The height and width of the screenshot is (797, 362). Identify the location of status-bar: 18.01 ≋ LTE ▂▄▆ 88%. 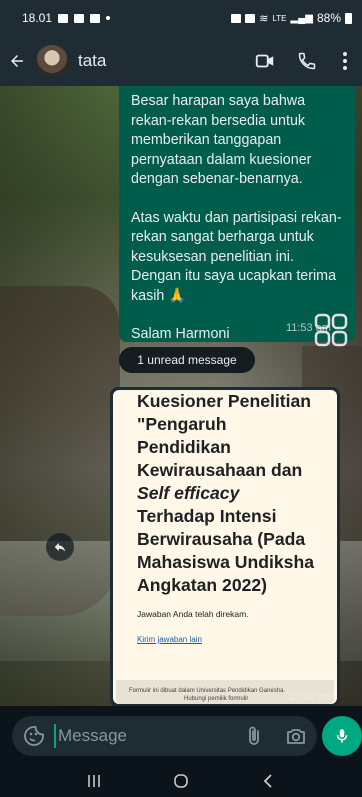
(181, 18).